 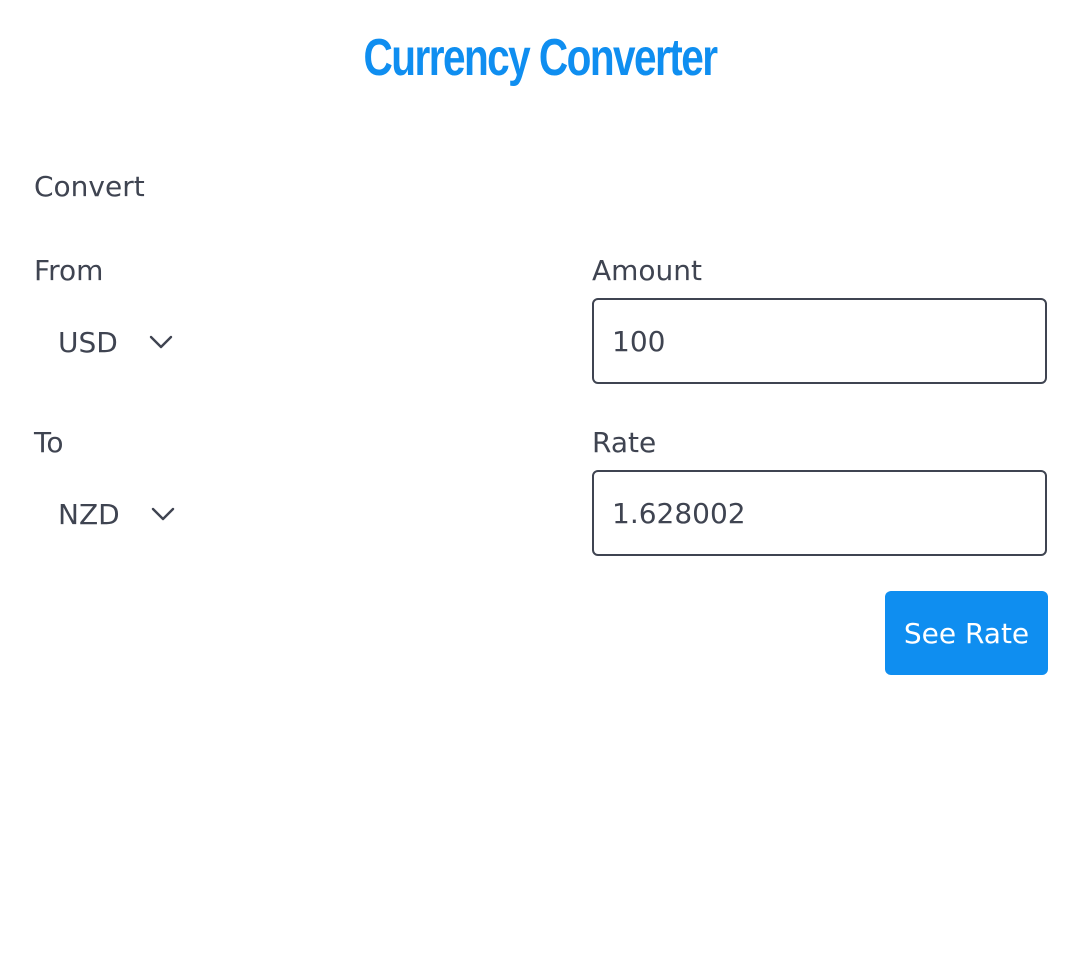 I want to click on amount-field, so click(x=819, y=341).